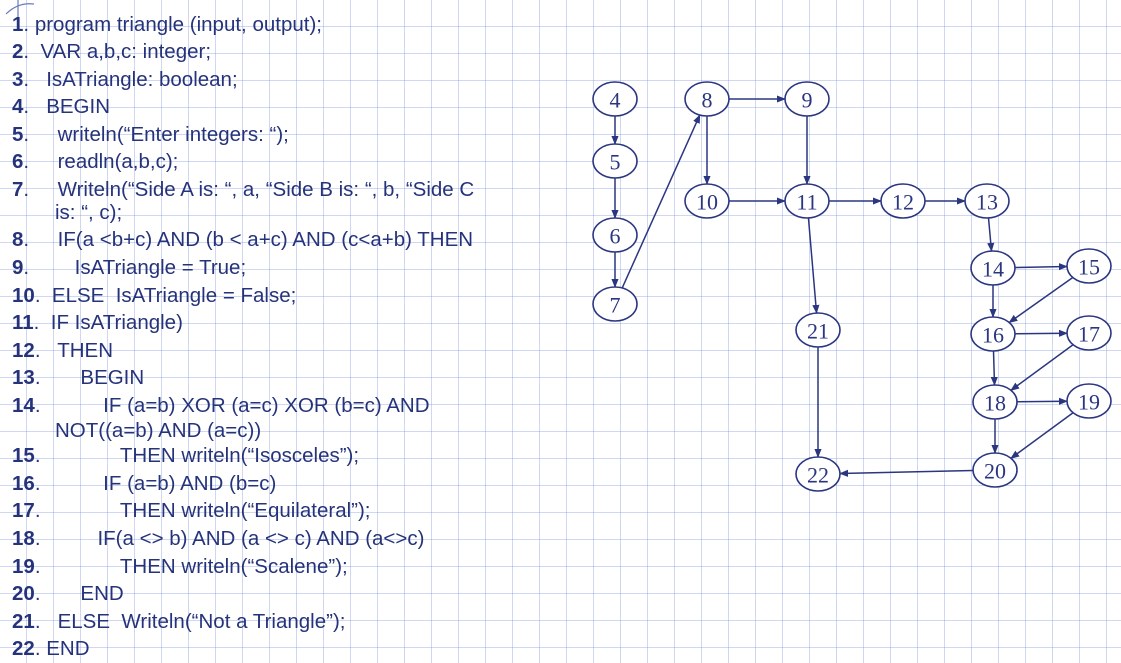 The width and height of the screenshot is (1121, 663). I want to click on node-22: 22, so click(818, 474).